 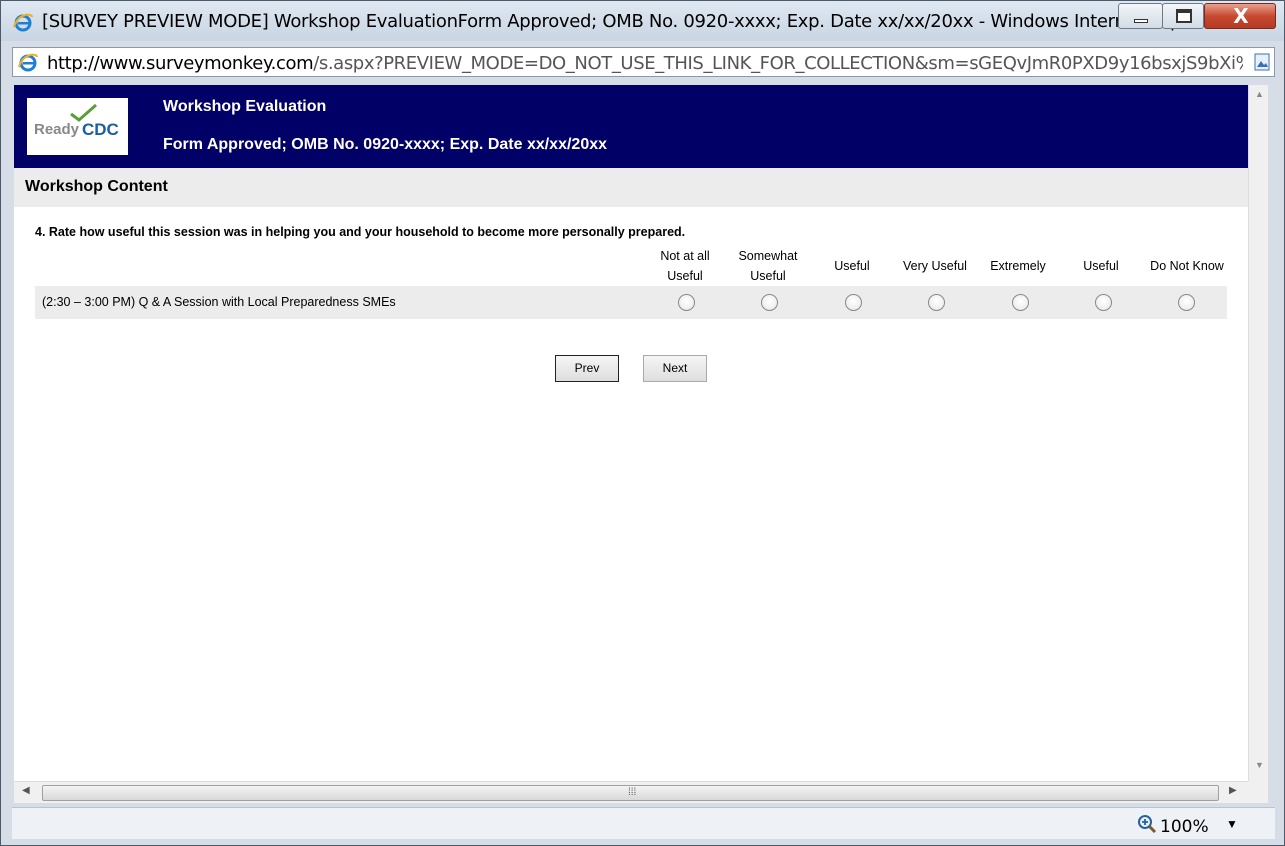 I want to click on horizontal-scrollbar: ◀ ⁞⁞⁞ ▶, so click(x=631, y=792).